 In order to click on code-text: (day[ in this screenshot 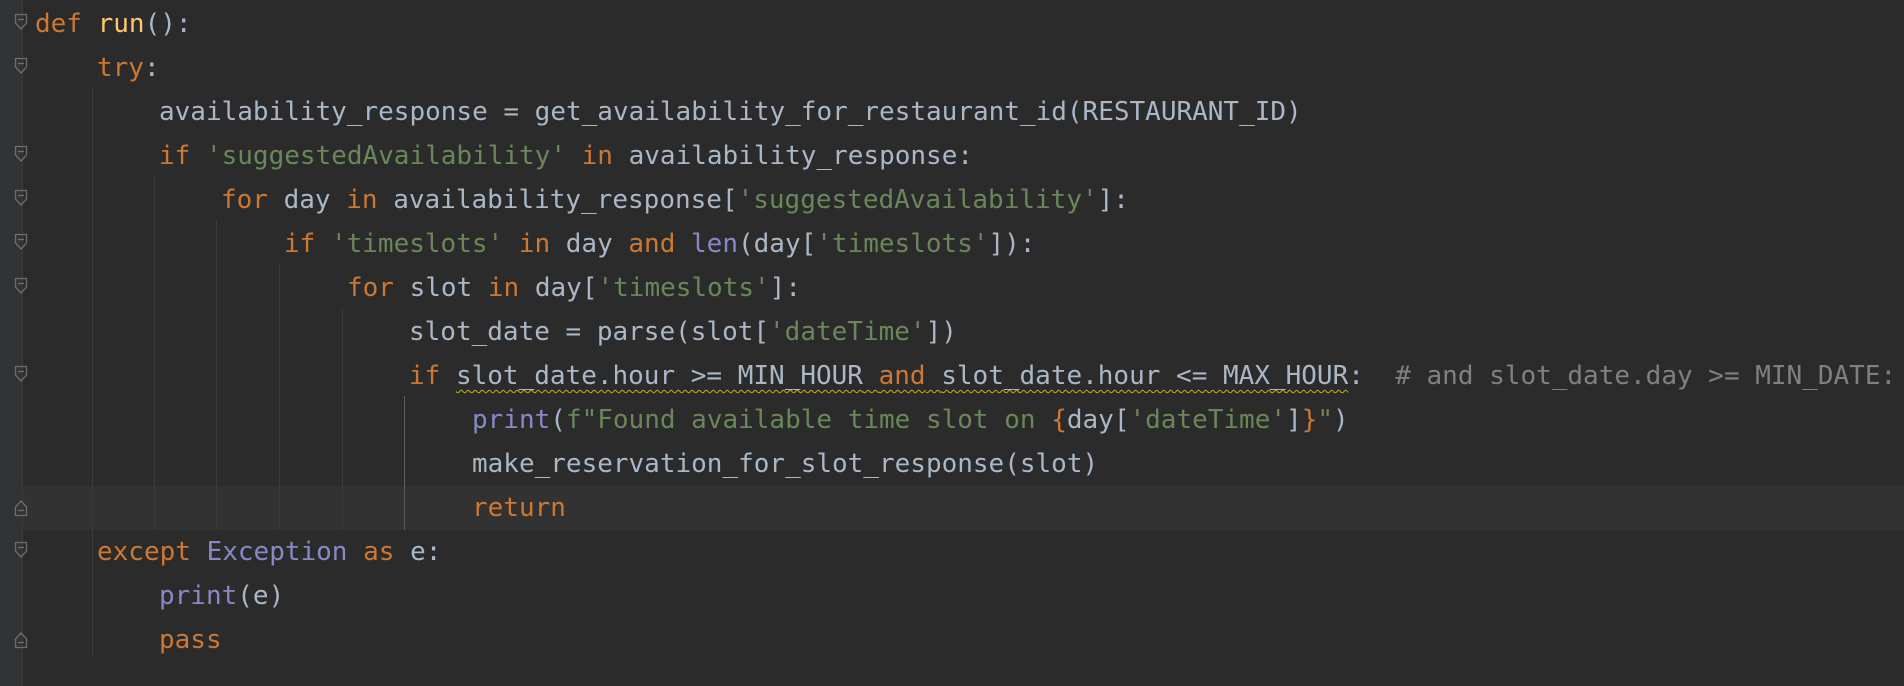, I will do `click(777, 244)`.